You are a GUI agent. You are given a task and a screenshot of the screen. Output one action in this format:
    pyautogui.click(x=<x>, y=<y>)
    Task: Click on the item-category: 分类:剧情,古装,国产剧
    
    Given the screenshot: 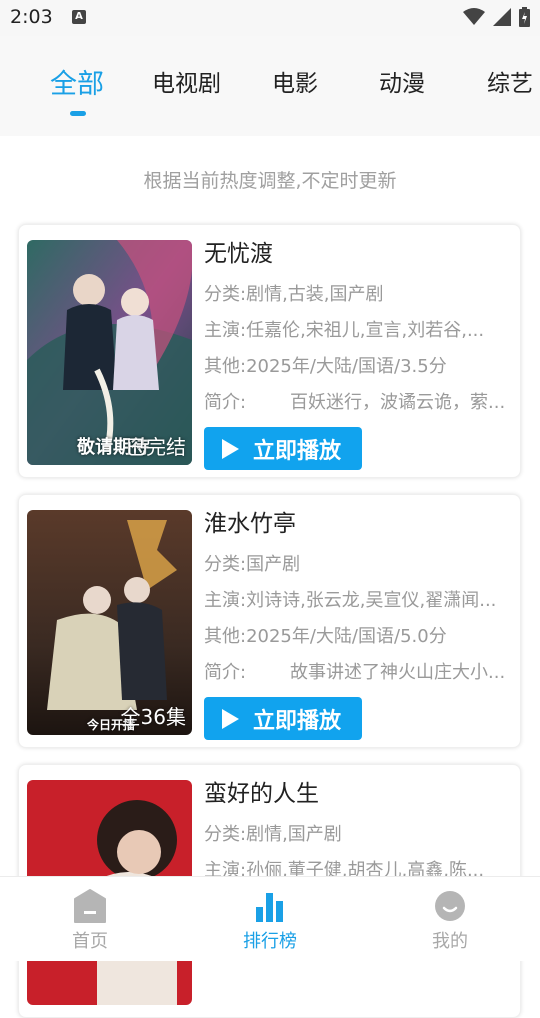 What is the action you would take?
    pyautogui.click(x=294, y=294)
    